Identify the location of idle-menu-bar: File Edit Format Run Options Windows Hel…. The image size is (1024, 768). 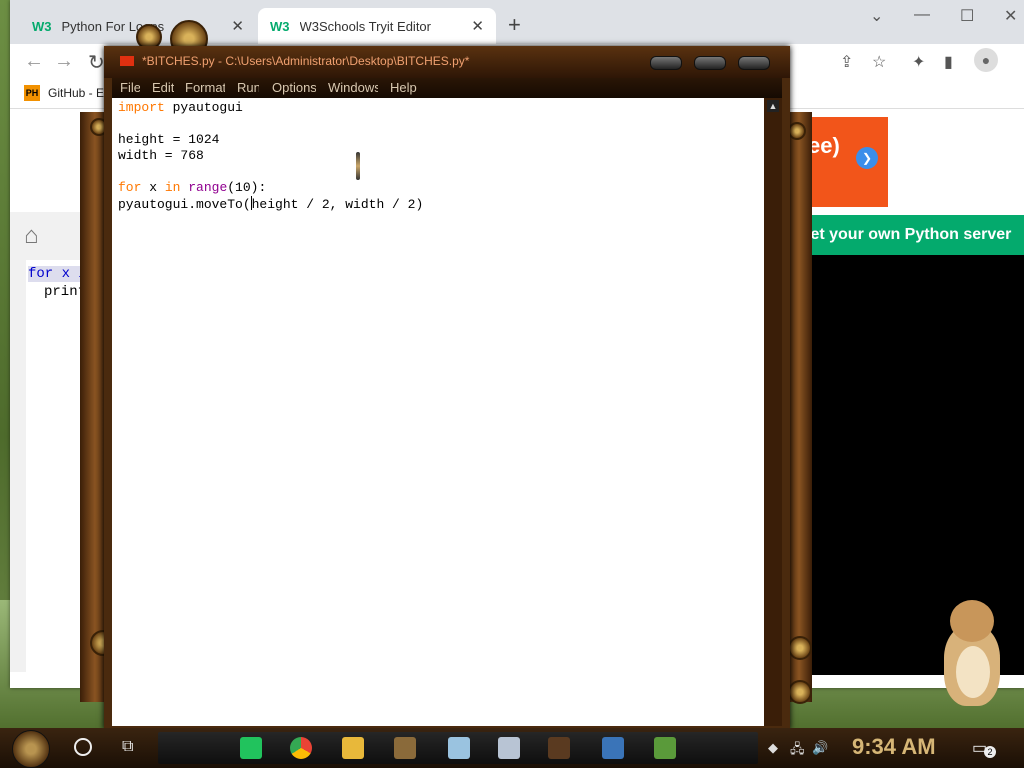
(447, 88).